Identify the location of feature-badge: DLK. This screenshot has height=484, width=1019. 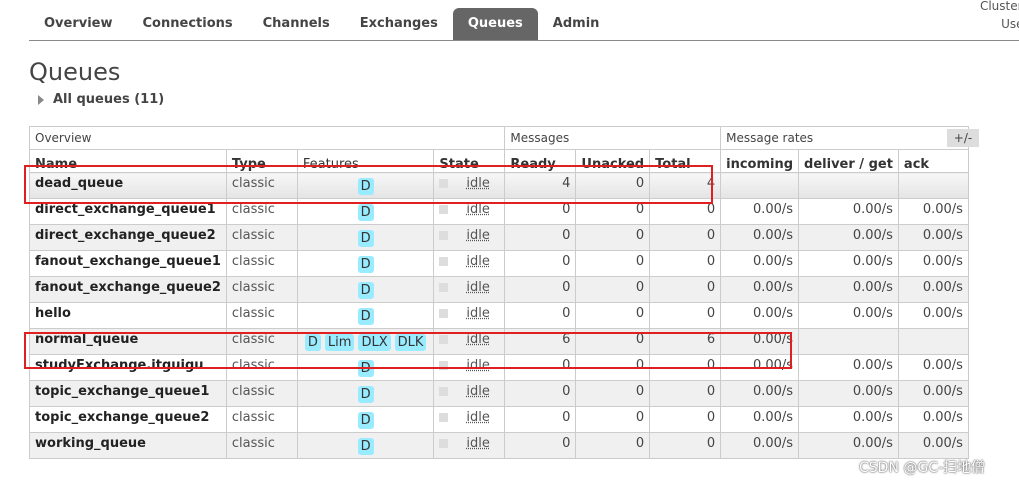
(410, 342).